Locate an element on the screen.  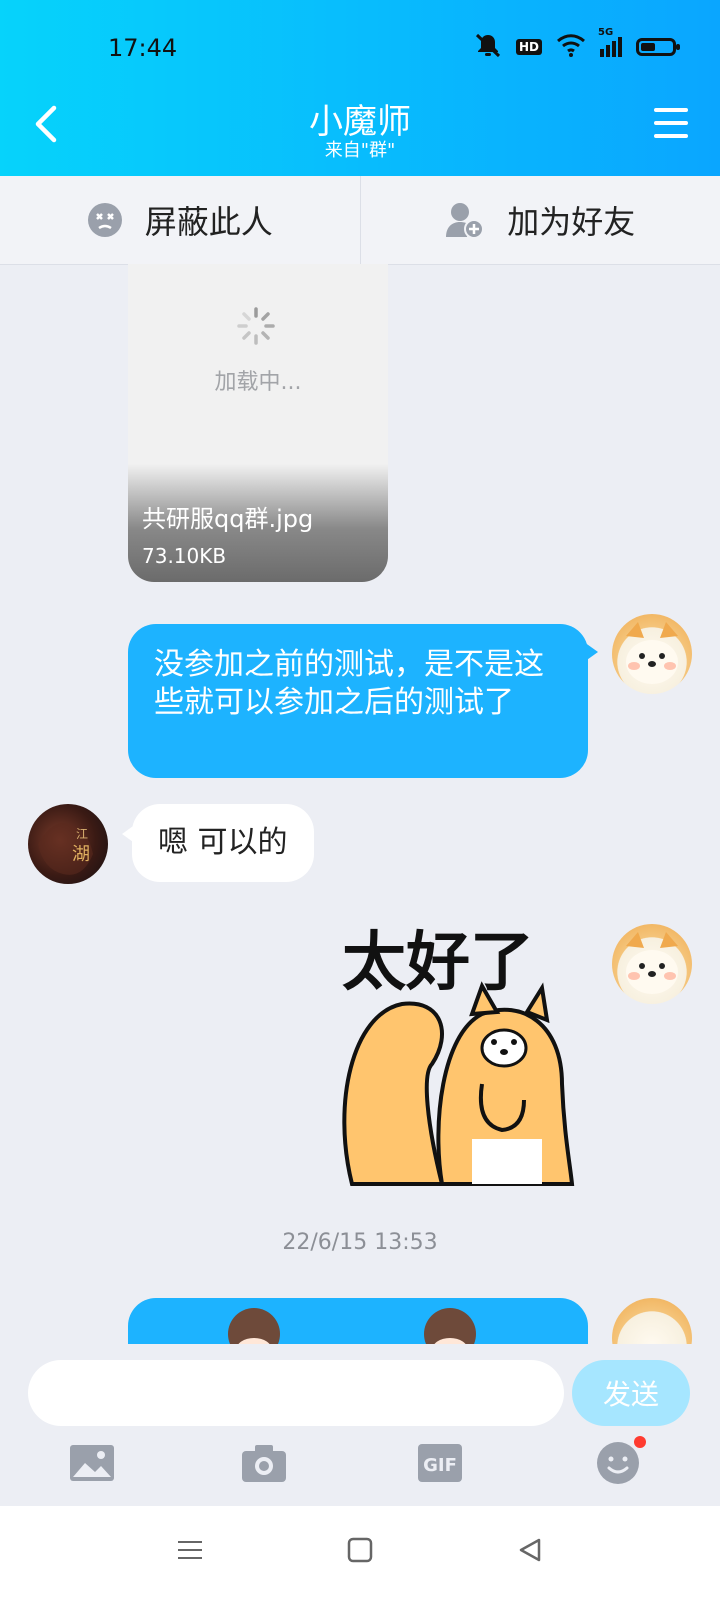
nav-back-button is located at coordinates (530, 1550).